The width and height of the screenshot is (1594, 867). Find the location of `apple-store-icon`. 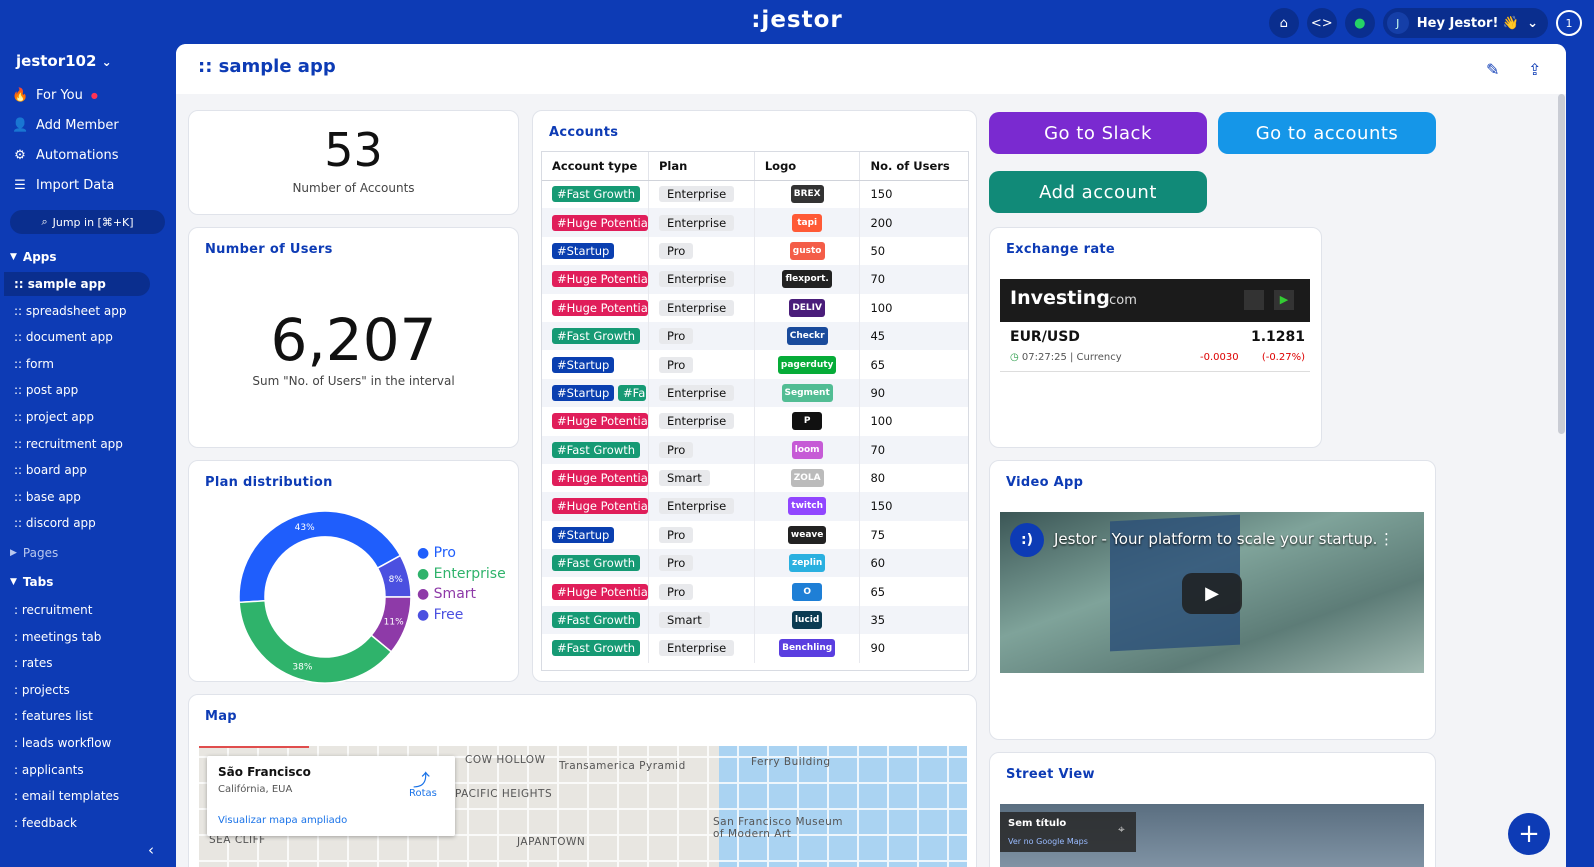

apple-store-icon is located at coordinates (1254, 300).